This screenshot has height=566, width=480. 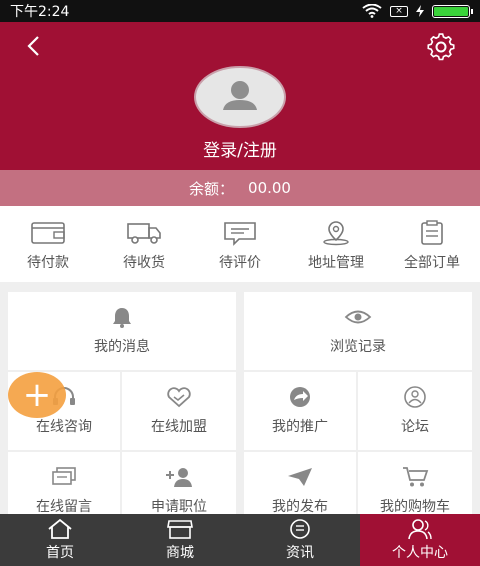 I want to click on order-status-row: 待付款 待收货 待评价 地址管理 全部订单, so click(x=240, y=244).